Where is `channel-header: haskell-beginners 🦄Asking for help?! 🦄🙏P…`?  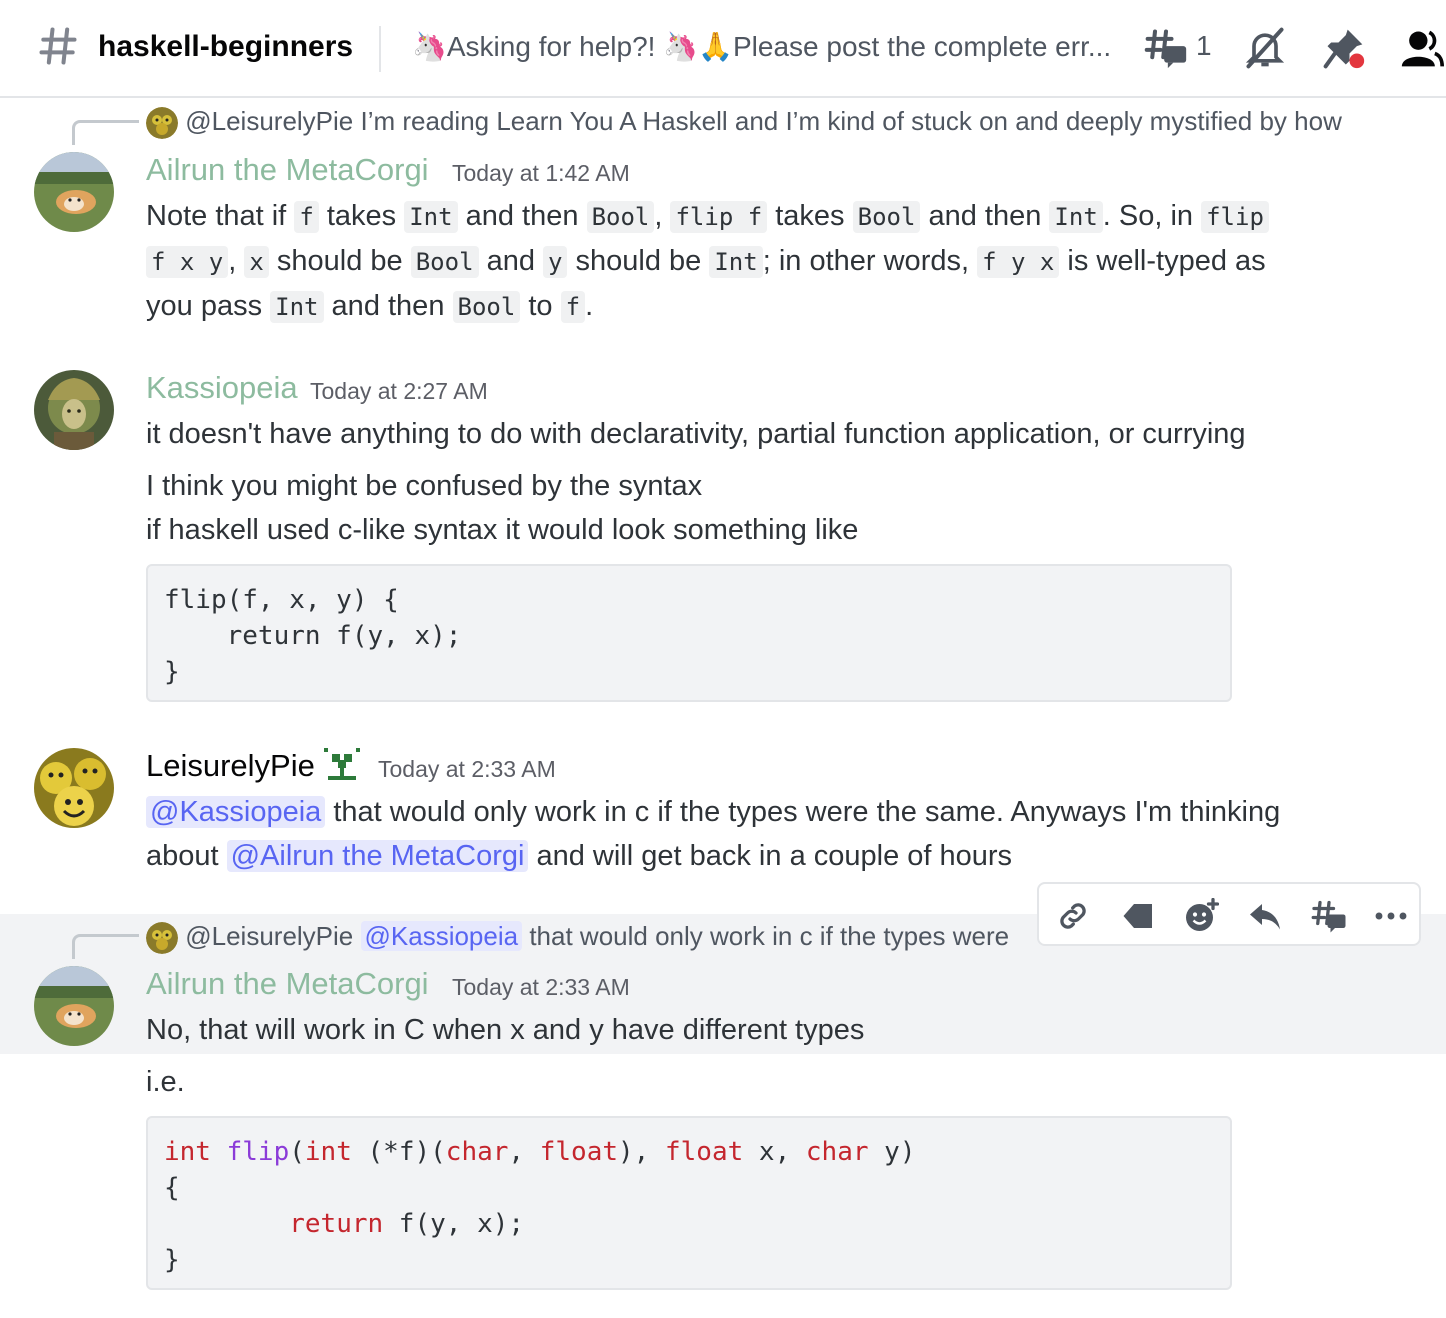 channel-header: haskell-beginners 🦄Asking for help?! 🦄🙏P… is located at coordinates (723, 49).